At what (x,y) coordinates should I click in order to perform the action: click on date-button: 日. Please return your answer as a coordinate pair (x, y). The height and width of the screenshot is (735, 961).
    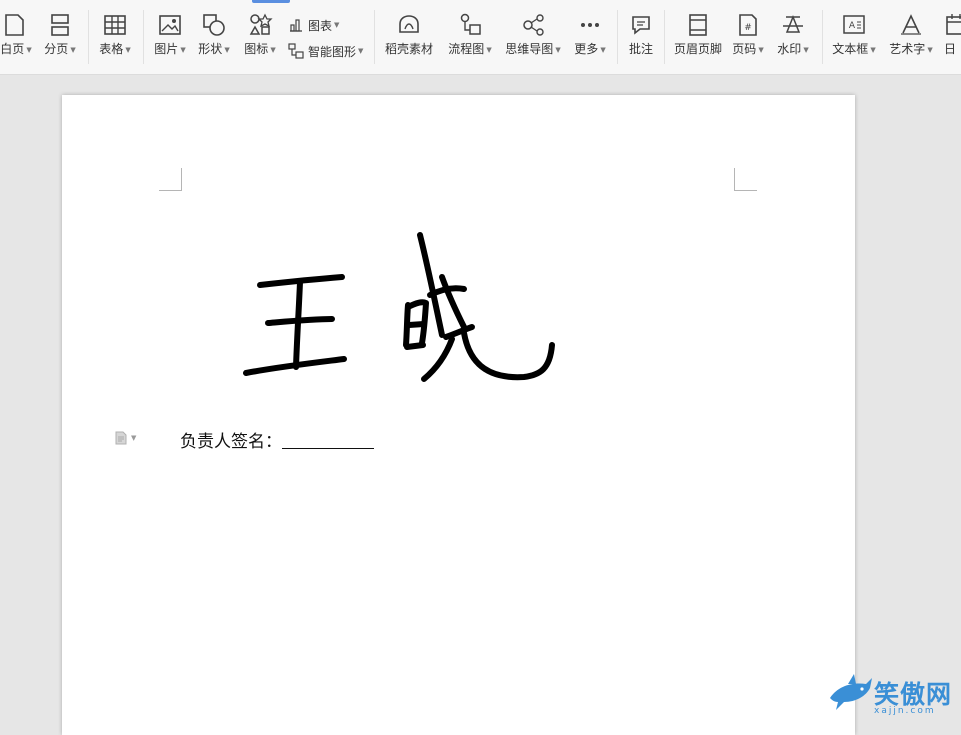
    Looking at the image, I should click on (952, 38).